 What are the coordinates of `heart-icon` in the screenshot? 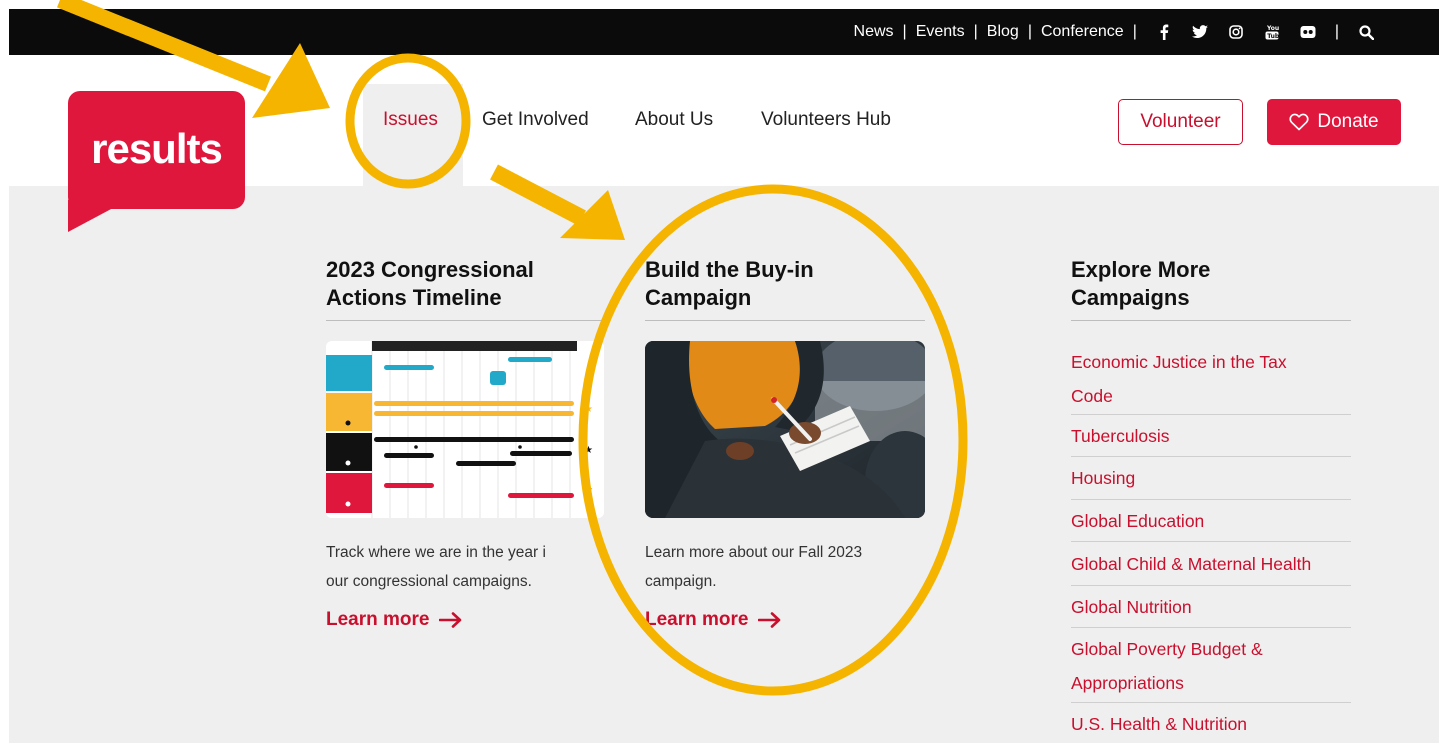 It's located at (1299, 122).